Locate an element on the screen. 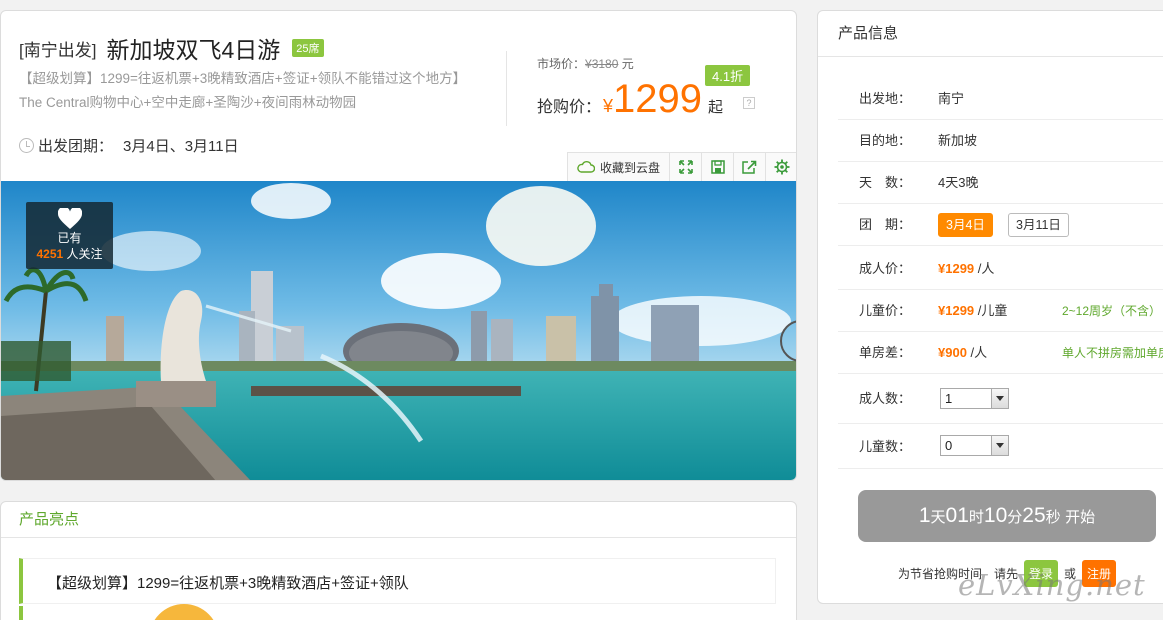 This screenshot has height=620, width=1163. adult-price: ¥1299 /人 is located at coordinates (966, 269).